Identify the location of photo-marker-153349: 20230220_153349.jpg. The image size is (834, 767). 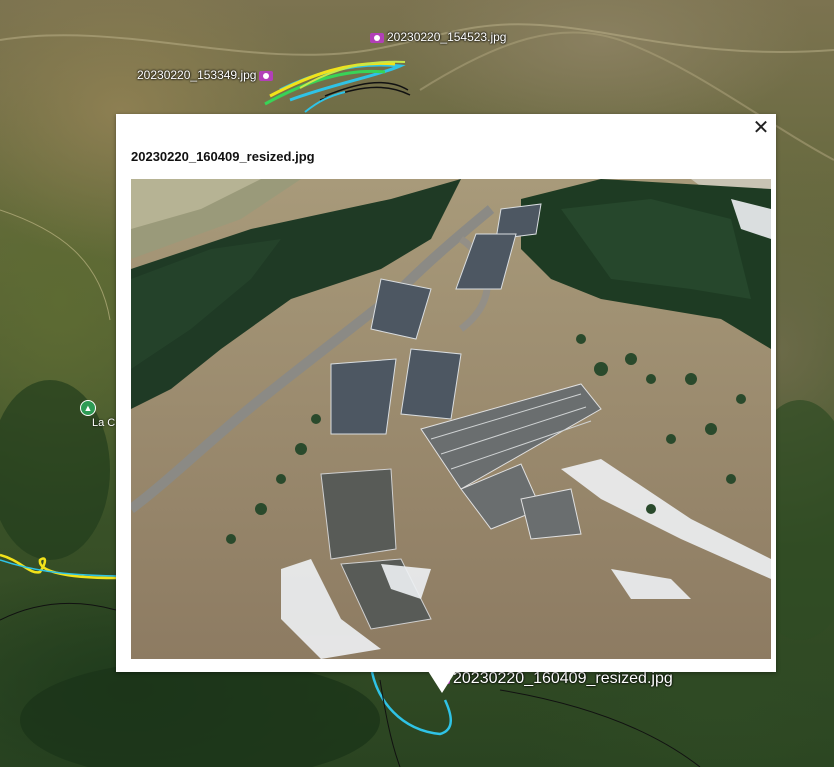
(205, 75).